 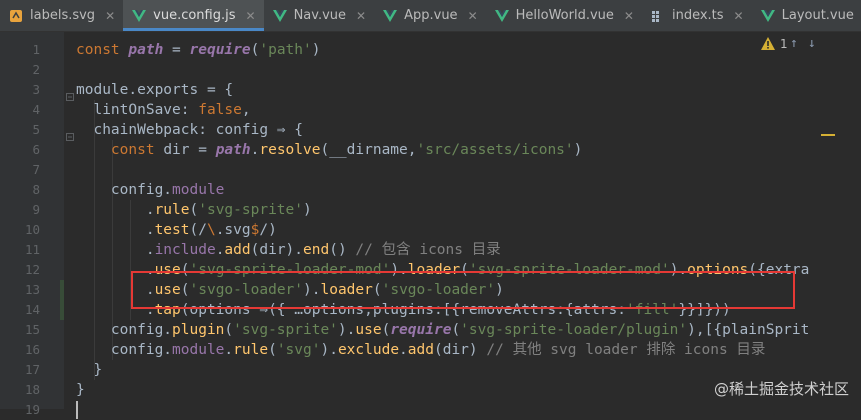 What do you see at coordinates (233, 150) in the screenshot?
I see `code-token: path` at bounding box center [233, 150].